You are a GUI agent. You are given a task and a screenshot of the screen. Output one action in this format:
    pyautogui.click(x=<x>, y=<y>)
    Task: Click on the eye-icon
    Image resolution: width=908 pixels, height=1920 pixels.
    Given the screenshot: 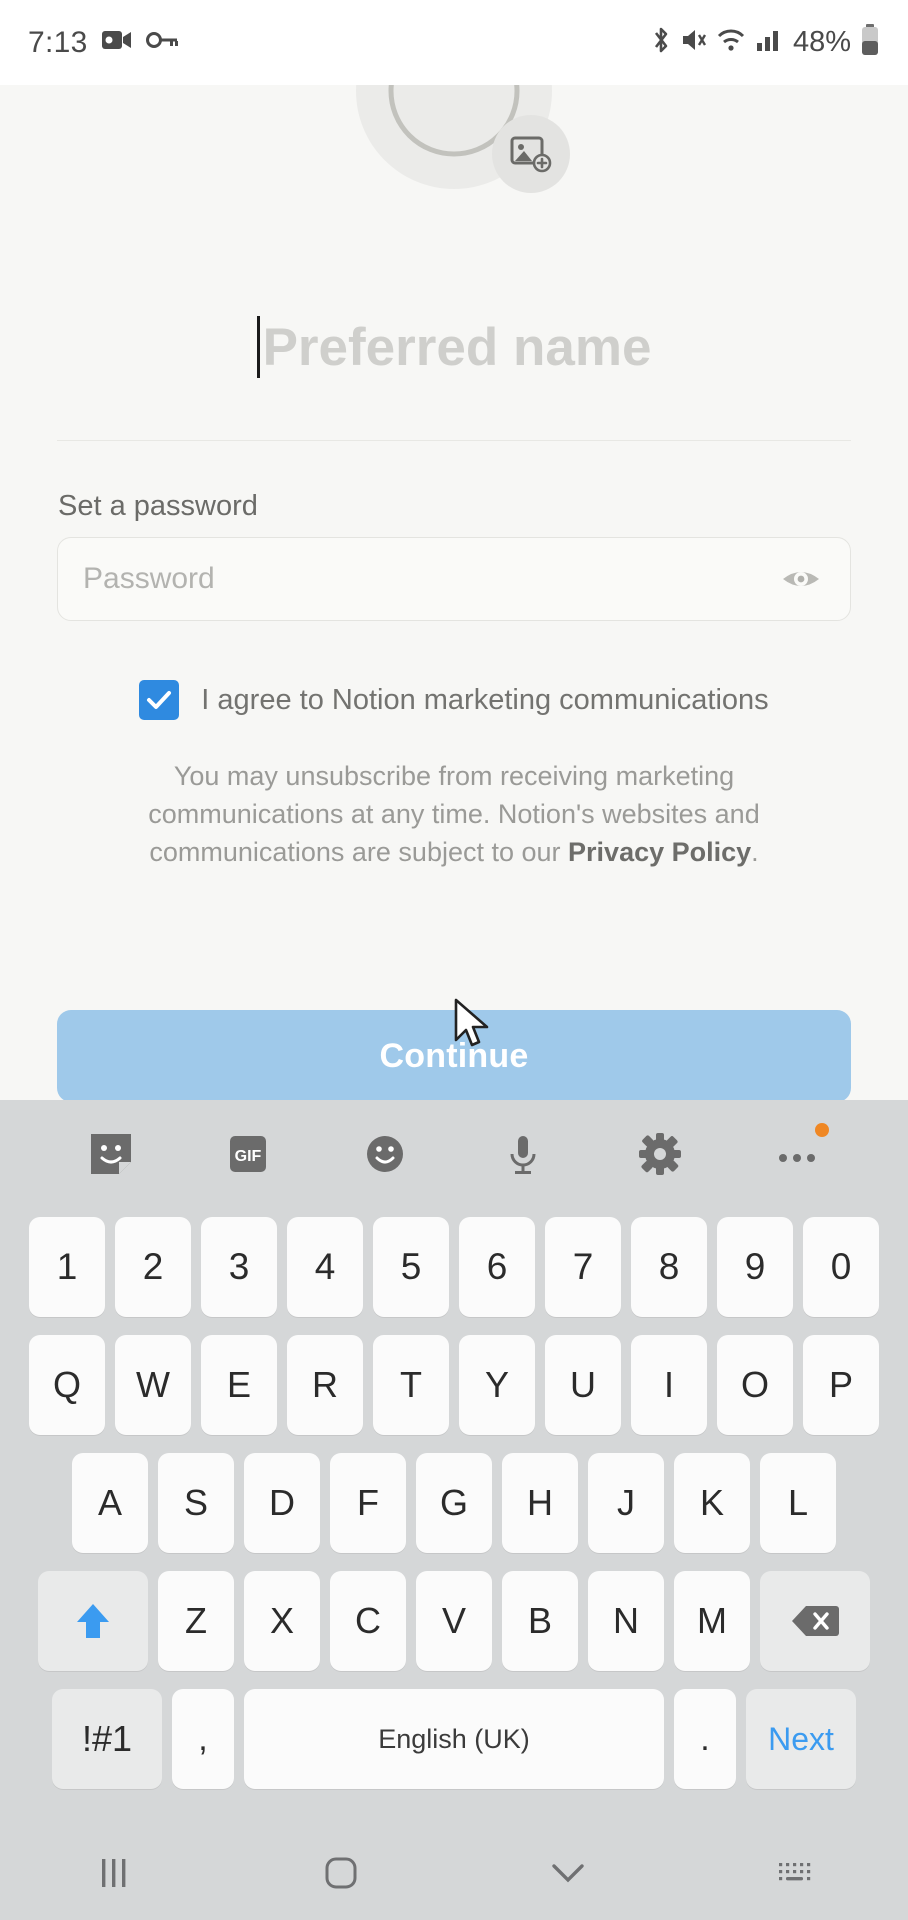 What is the action you would take?
    pyautogui.click(x=801, y=579)
    